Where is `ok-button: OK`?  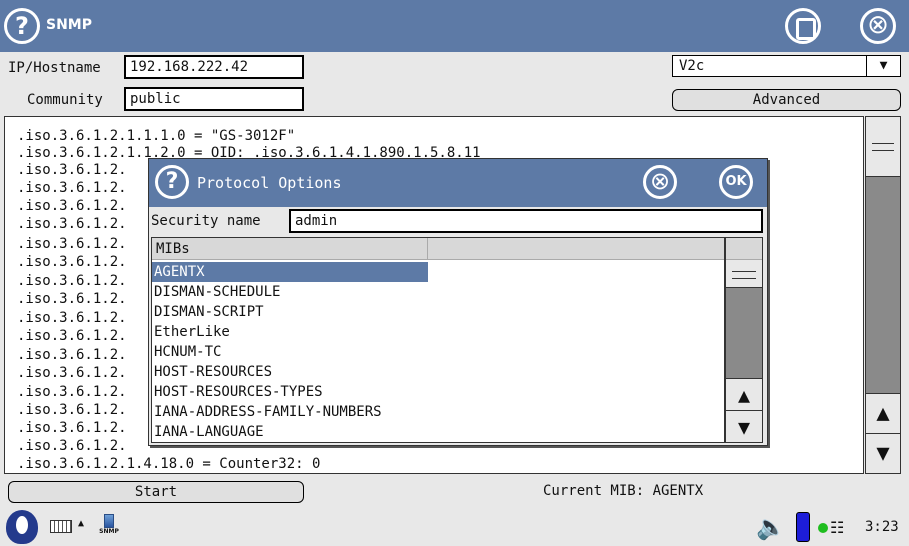
ok-button: OK is located at coordinates (736, 182).